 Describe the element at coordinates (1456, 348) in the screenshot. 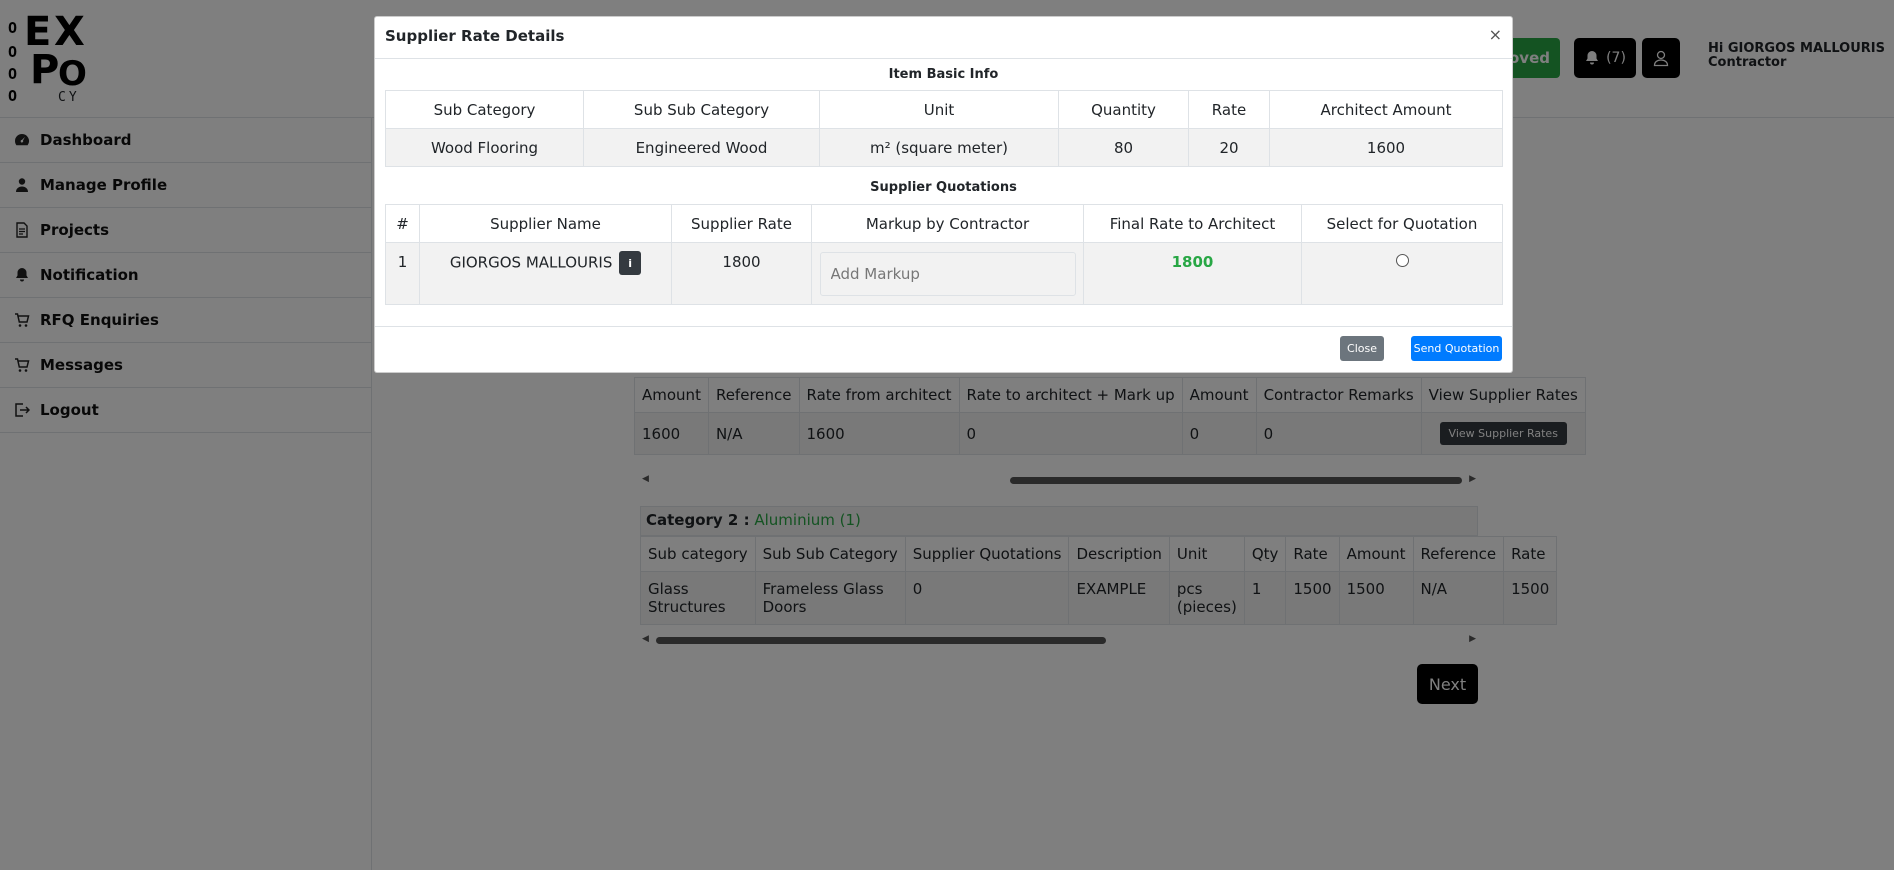

I see `send-quotation-button: Send Quotation` at that location.